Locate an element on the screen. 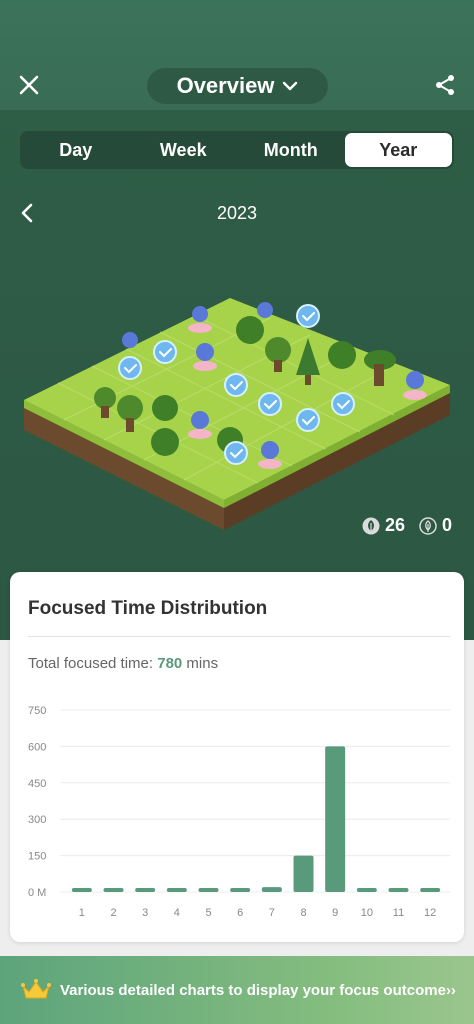 This screenshot has width=474, height=1024. period-tabs: Day Week Month Year is located at coordinates (237, 150).